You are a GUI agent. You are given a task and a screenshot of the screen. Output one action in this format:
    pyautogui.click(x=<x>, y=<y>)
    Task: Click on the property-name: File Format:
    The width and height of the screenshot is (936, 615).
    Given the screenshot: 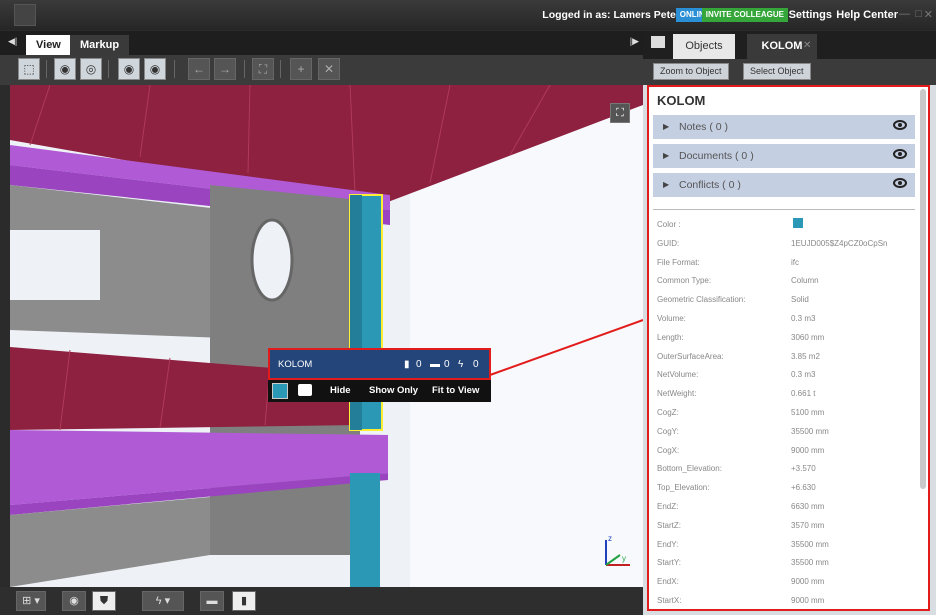 What is the action you would take?
    pyautogui.click(x=678, y=262)
    